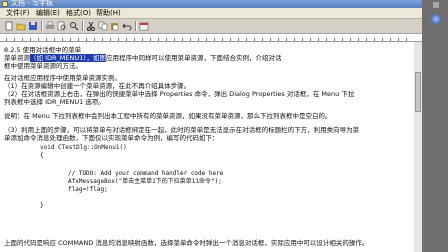 The image size is (448, 252). Describe the element at coordinates (43, 50) in the screenshot. I see `section-heading: 8.2.5 使用对话框中的菜单` at that location.